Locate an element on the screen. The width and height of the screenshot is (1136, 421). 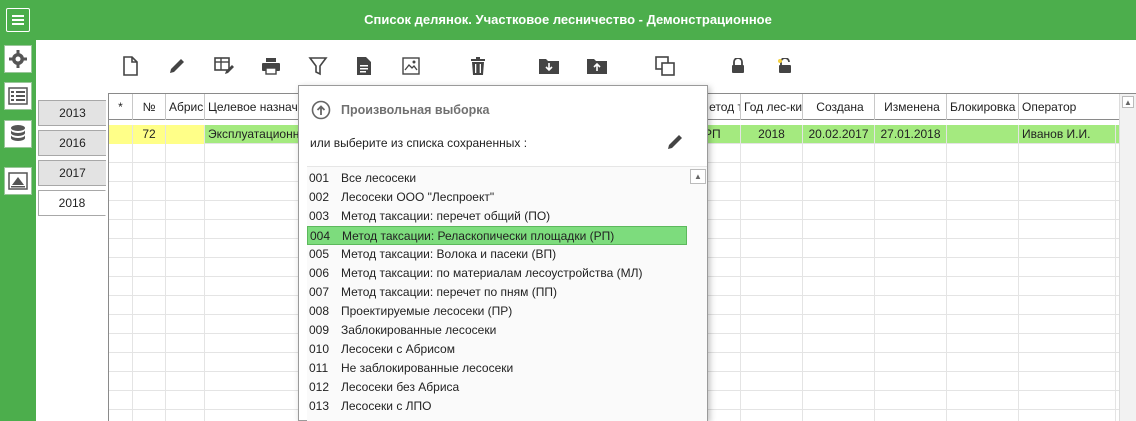
list-scrollbar: ▲ is located at coordinates (698, 294).